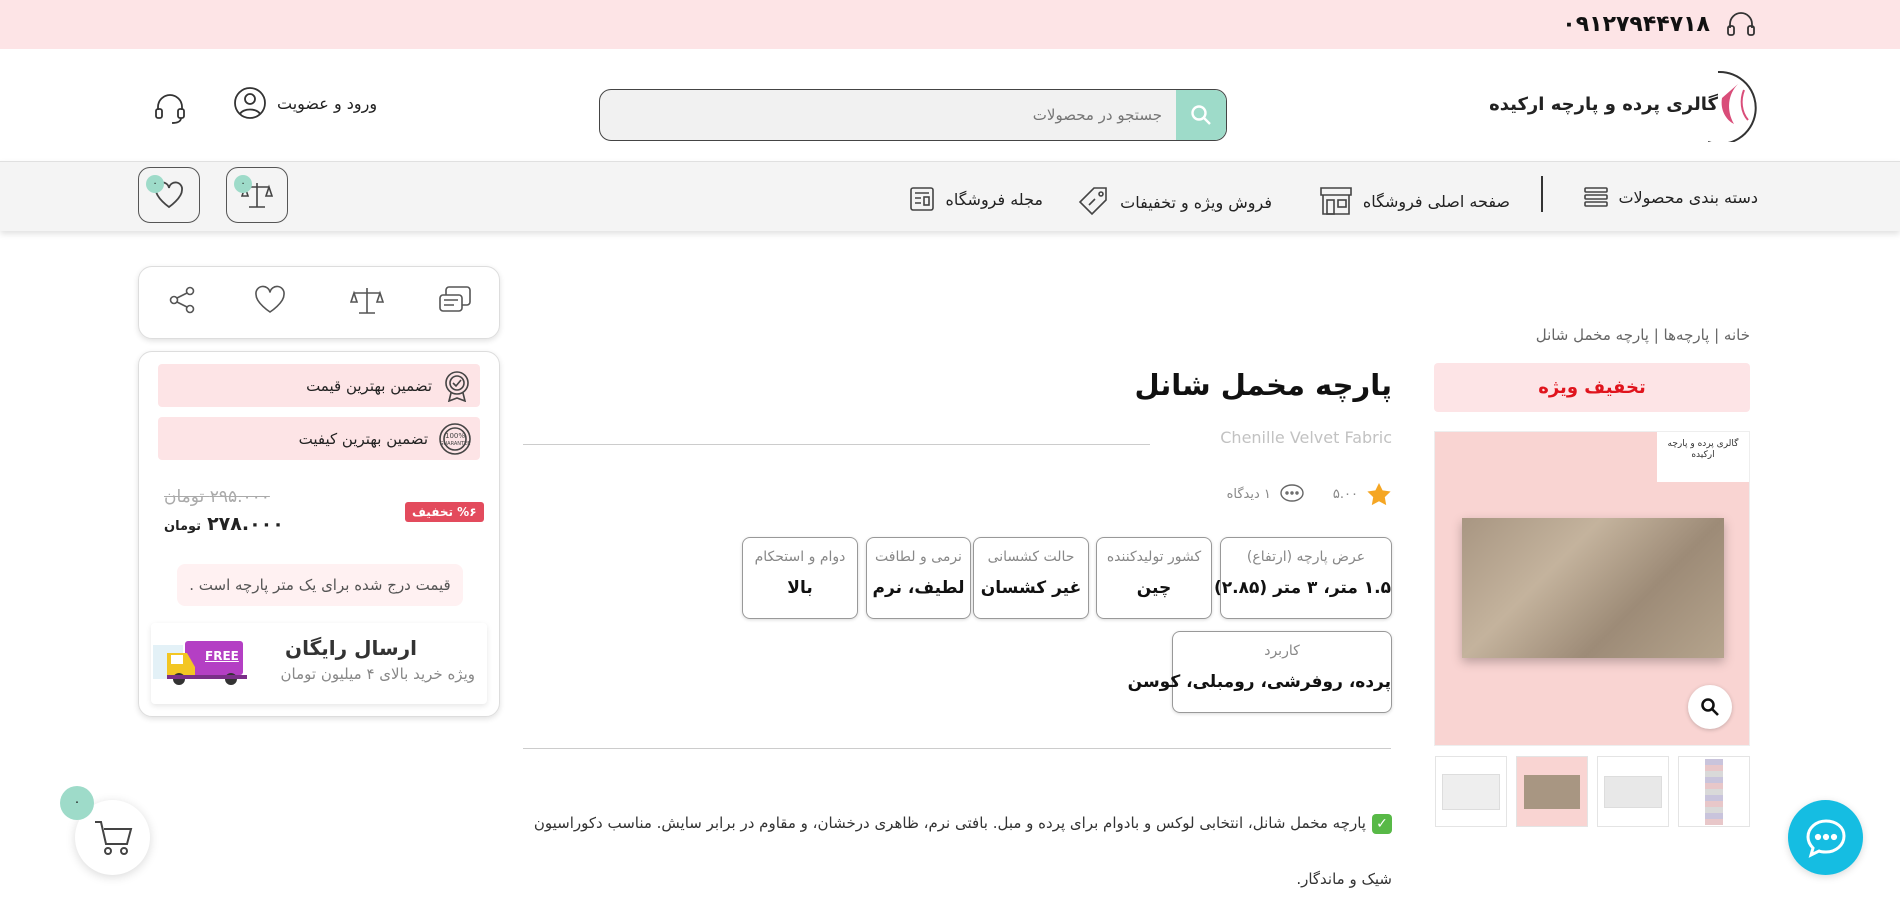 Image resolution: width=1900 pixels, height=910 pixels. Describe the element at coordinates (77, 803) in the screenshot. I see `cart-count-badge: ۰` at that location.